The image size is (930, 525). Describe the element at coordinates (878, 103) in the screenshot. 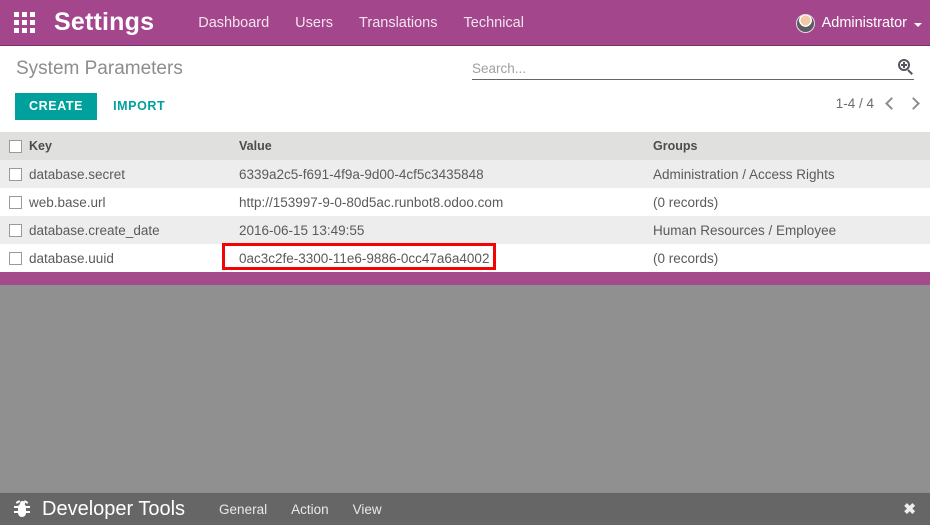

I see `pager: 1-4 / 4` at that location.